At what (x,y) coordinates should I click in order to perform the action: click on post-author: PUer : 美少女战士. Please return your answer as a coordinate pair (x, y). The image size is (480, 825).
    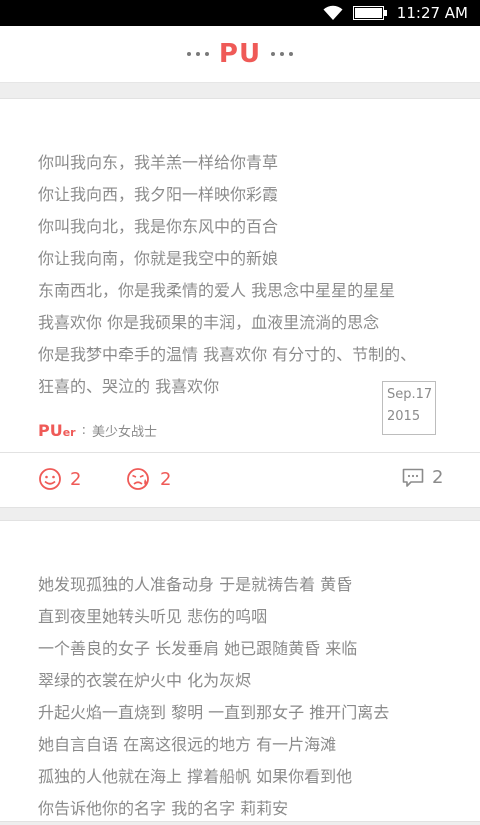
    Looking at the image, I should click on (97, 430).